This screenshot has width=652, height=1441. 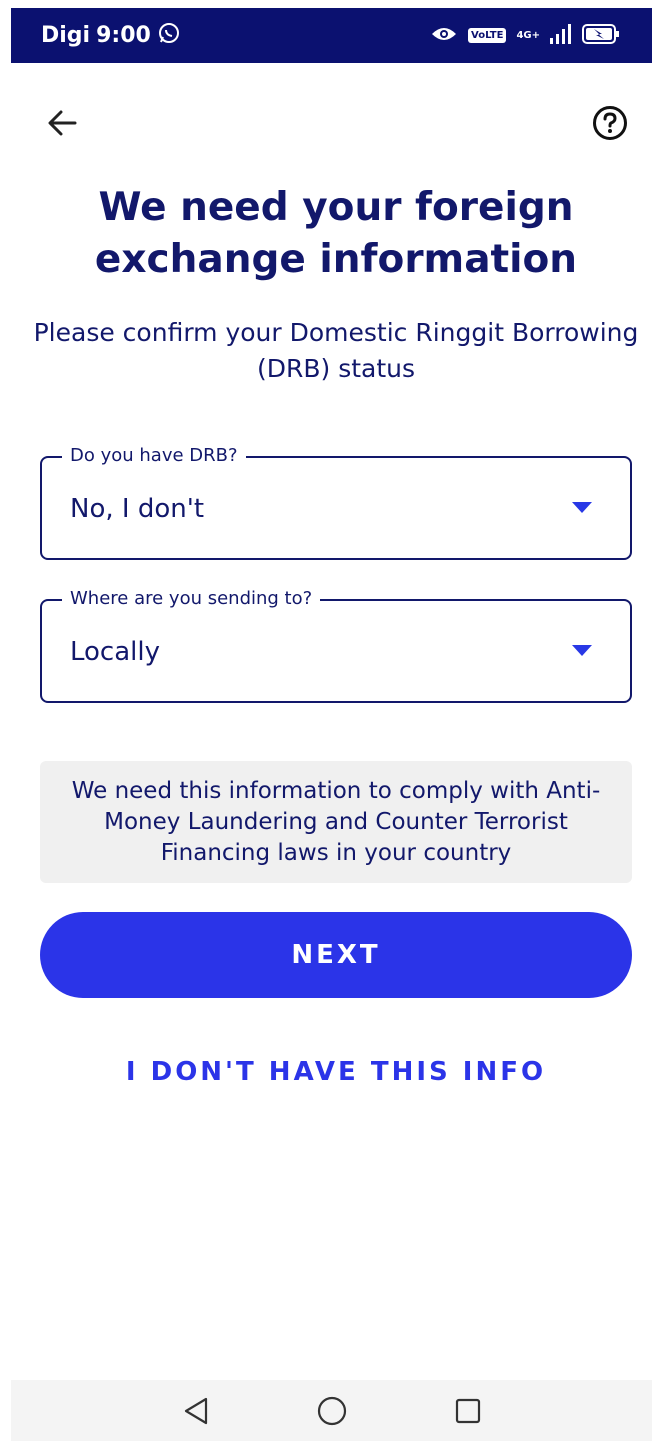 What do you see at coordinates (444, 36) in the screenshot?
I see `eye-icon` at bounding box center [444, 36].